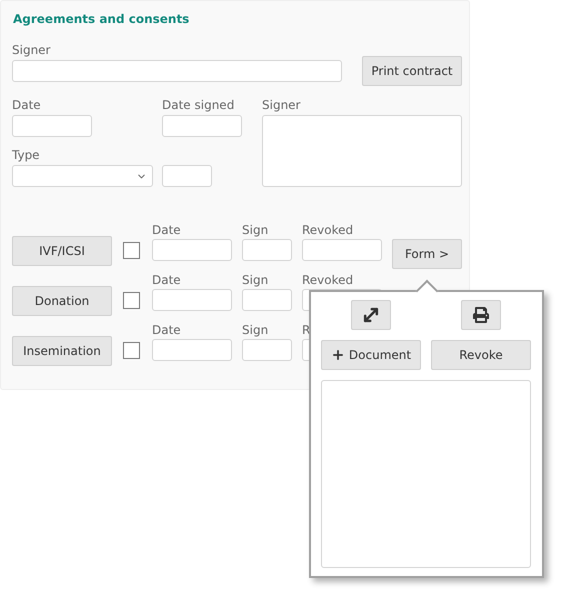 Image resolution: width=564 pixels, height=597 pixels. What do you see at coordinates (199, 105) in the screenshot?
I see `field-label: Date signed` at bounding box center [199, 105].